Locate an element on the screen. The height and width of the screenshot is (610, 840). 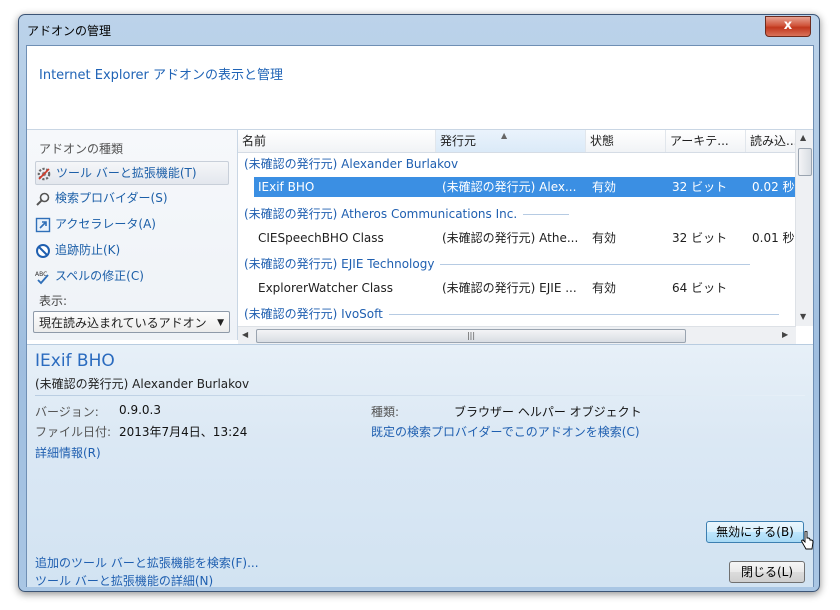
accelerator-icon is located at coordinates (43, 225).